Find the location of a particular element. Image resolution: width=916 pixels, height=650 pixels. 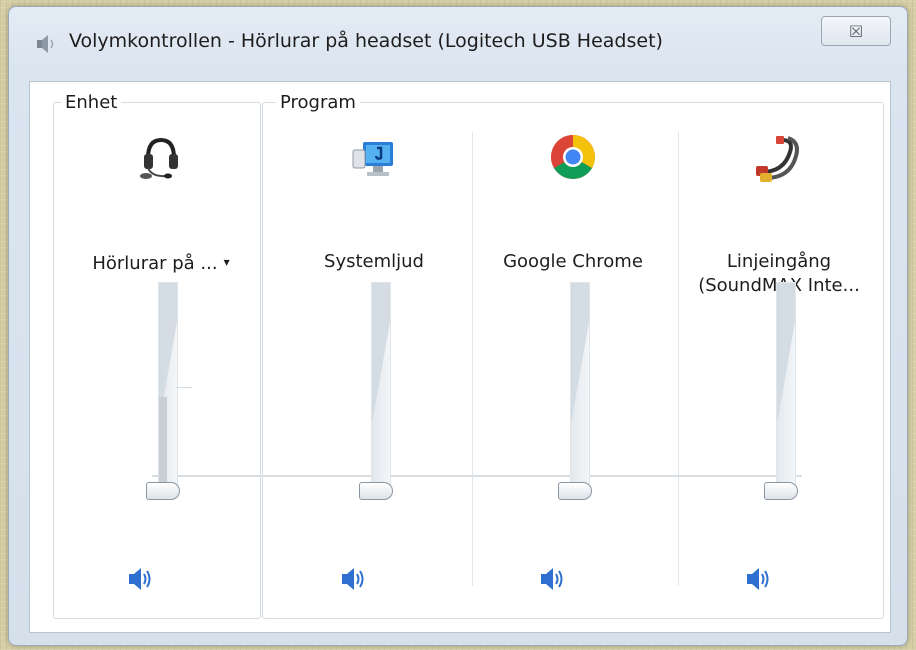

device-label: Hörlurar på ... ▾ is located at coordinates (161, 263).